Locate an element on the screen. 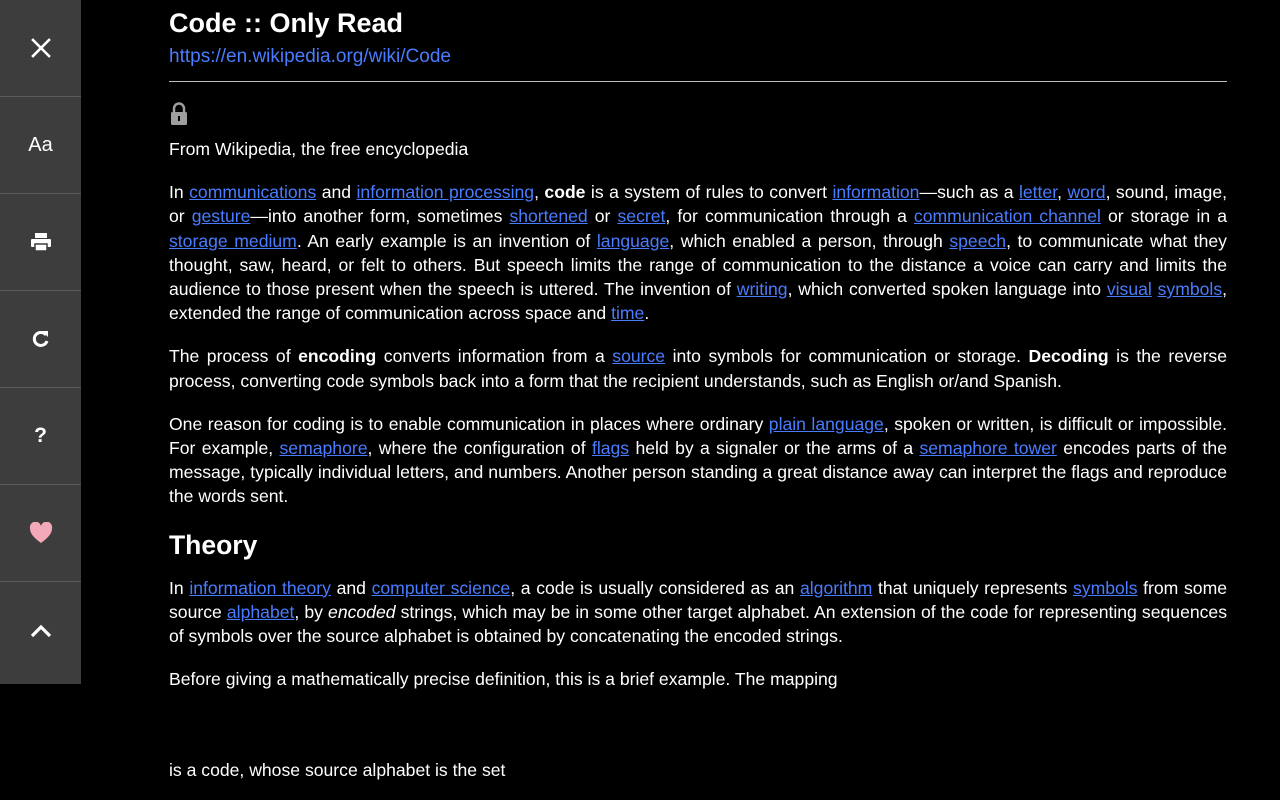  reader-toolbar: Aa ? is located at coordinates (40, 342).